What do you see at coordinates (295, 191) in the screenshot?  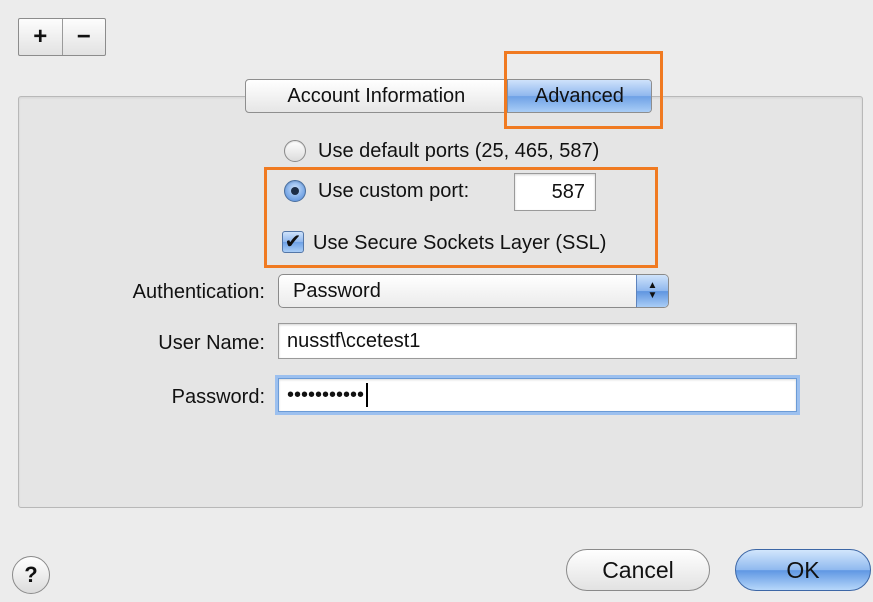 I see `custom-port-radio` at bounding box center [295, 191].